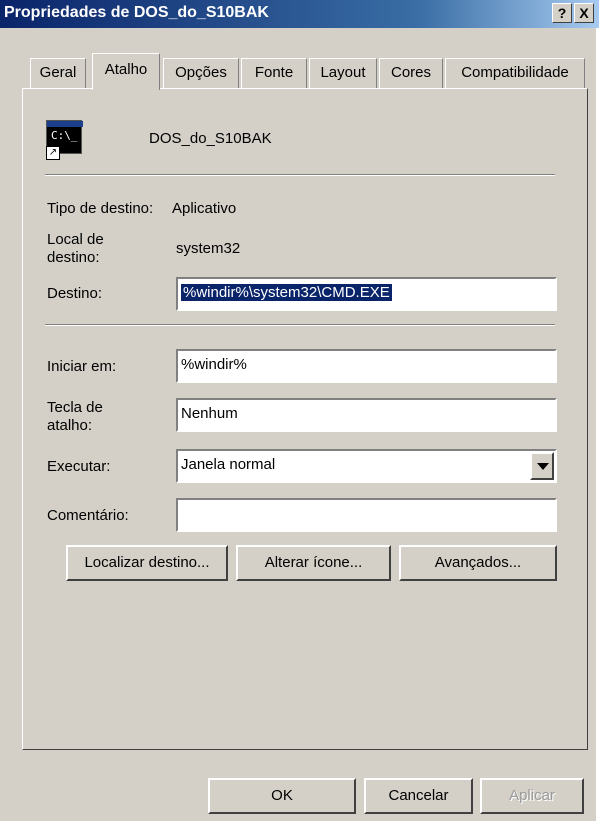 The image size is (599, 821). Describe the element at coordinates (286, 292) in the screenshot. I see `target-value: %windir%\system32\CMD.EXE` at that location.